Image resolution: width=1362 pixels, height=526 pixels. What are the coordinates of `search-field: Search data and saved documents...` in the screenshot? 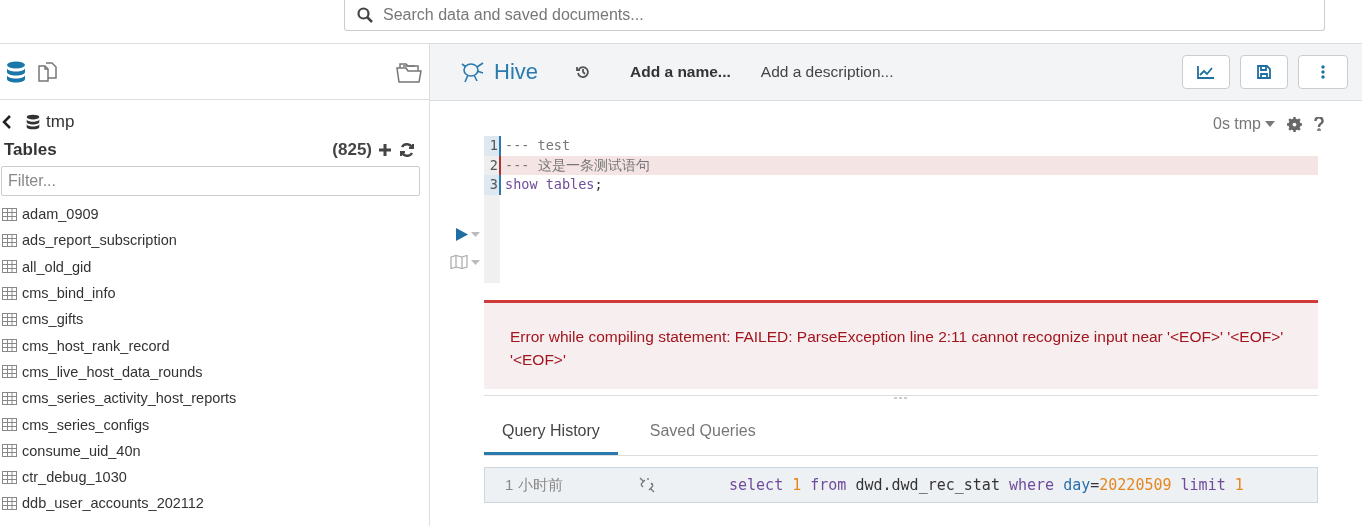 It's located at (834, 15).